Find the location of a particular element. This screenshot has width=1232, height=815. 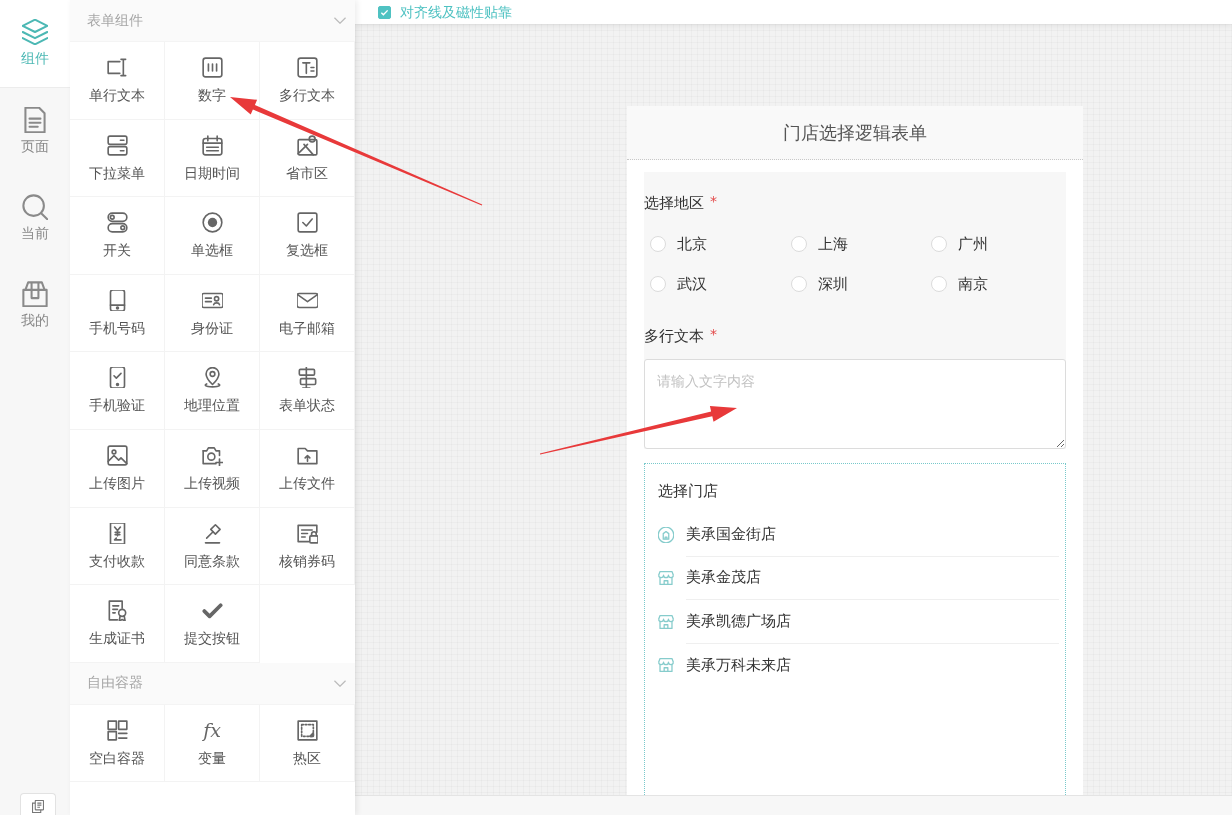

toggles-icon is located at coordinates (117, 223).